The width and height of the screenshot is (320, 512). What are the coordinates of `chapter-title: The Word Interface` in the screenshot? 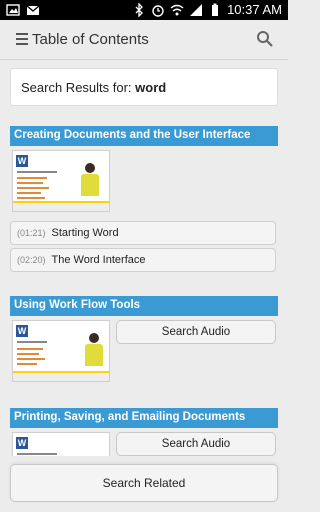 It's located at (98, 260).